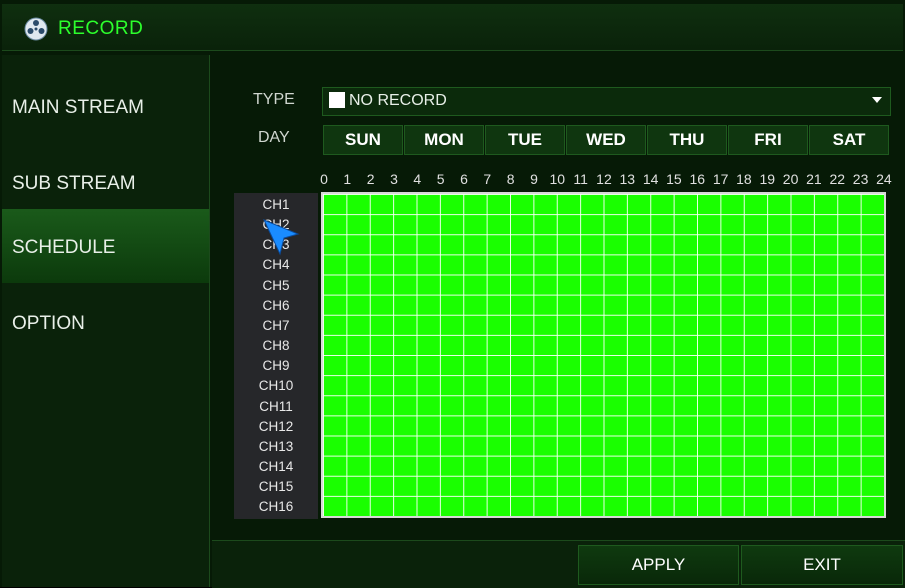  Describe the element at coordinates (580, 179) in the screenshot. I see `hour-label: 11` at that location.